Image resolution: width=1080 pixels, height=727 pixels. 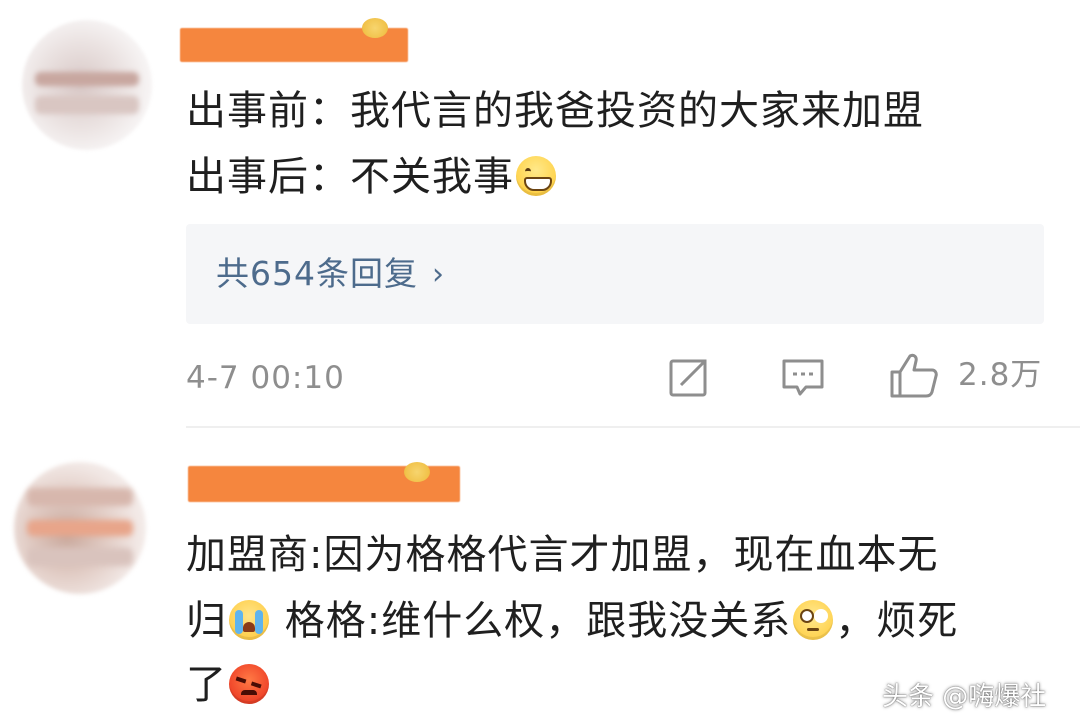 I want to click on replies-count-link: 共654条回复, so click(x=317, y=274).